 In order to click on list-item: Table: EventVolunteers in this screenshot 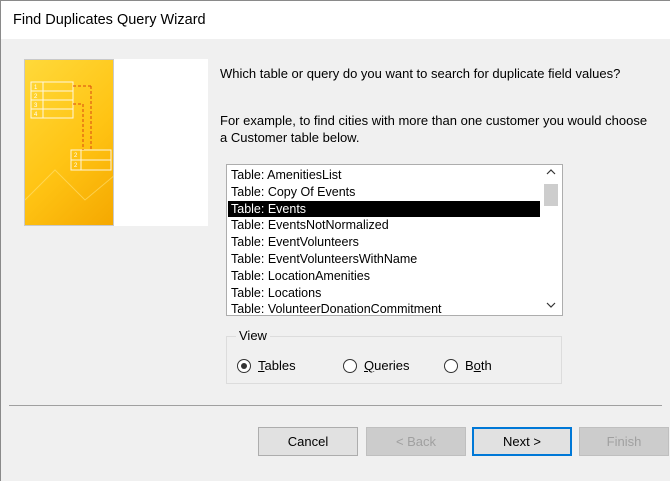, I will do `click(384, 242)`.